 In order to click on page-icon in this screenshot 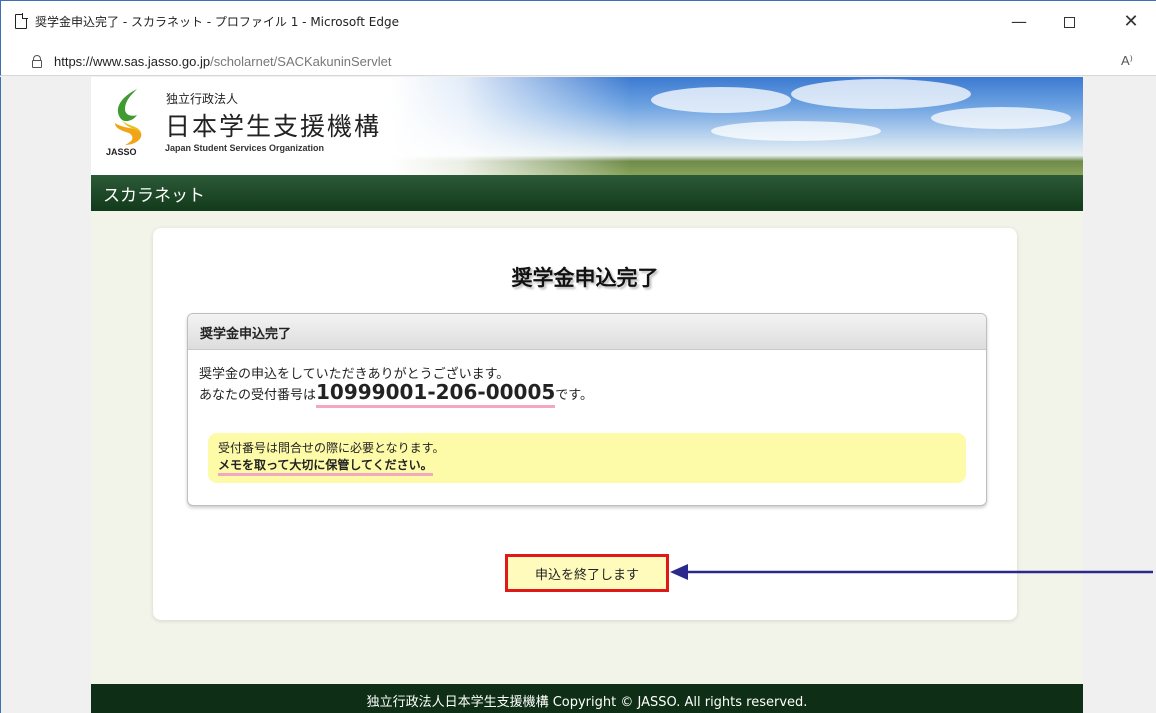, I will do `click(21, 21)`.